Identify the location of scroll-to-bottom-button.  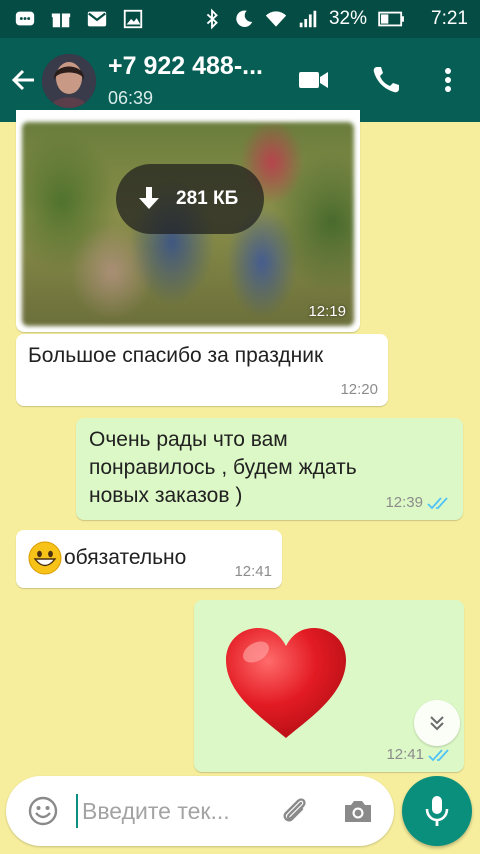
(437, 723).